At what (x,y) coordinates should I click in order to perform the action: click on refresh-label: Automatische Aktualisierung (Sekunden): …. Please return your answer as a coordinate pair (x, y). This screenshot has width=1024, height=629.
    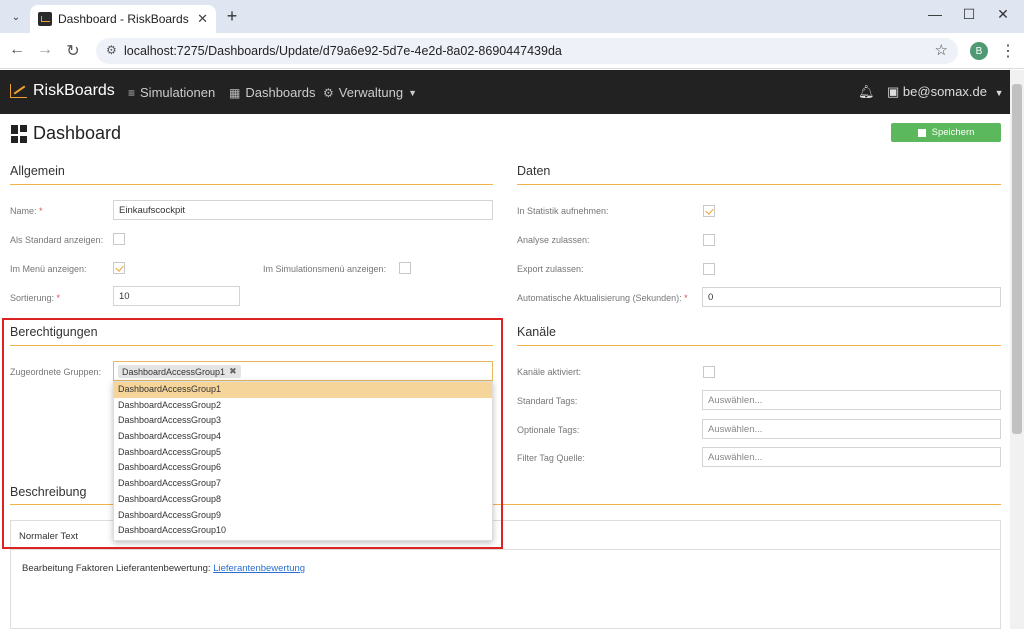
    Looking at the image, I should click on (602, 298).